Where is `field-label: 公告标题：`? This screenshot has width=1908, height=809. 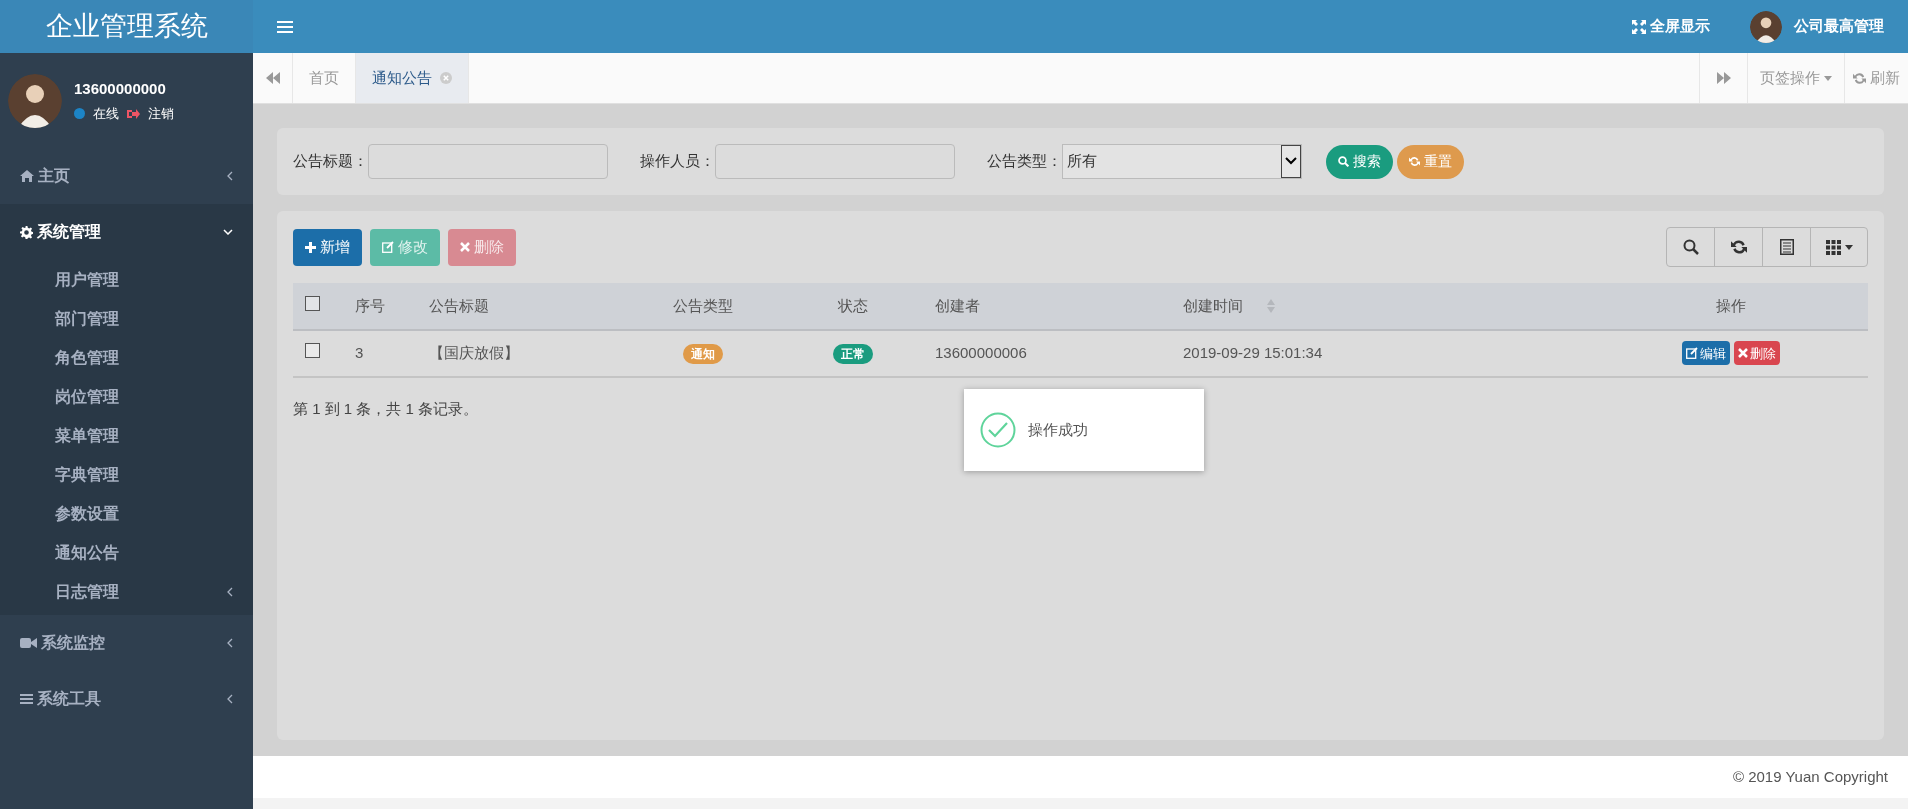 field-label: 公告标题： is located at coordinates (330, 161).